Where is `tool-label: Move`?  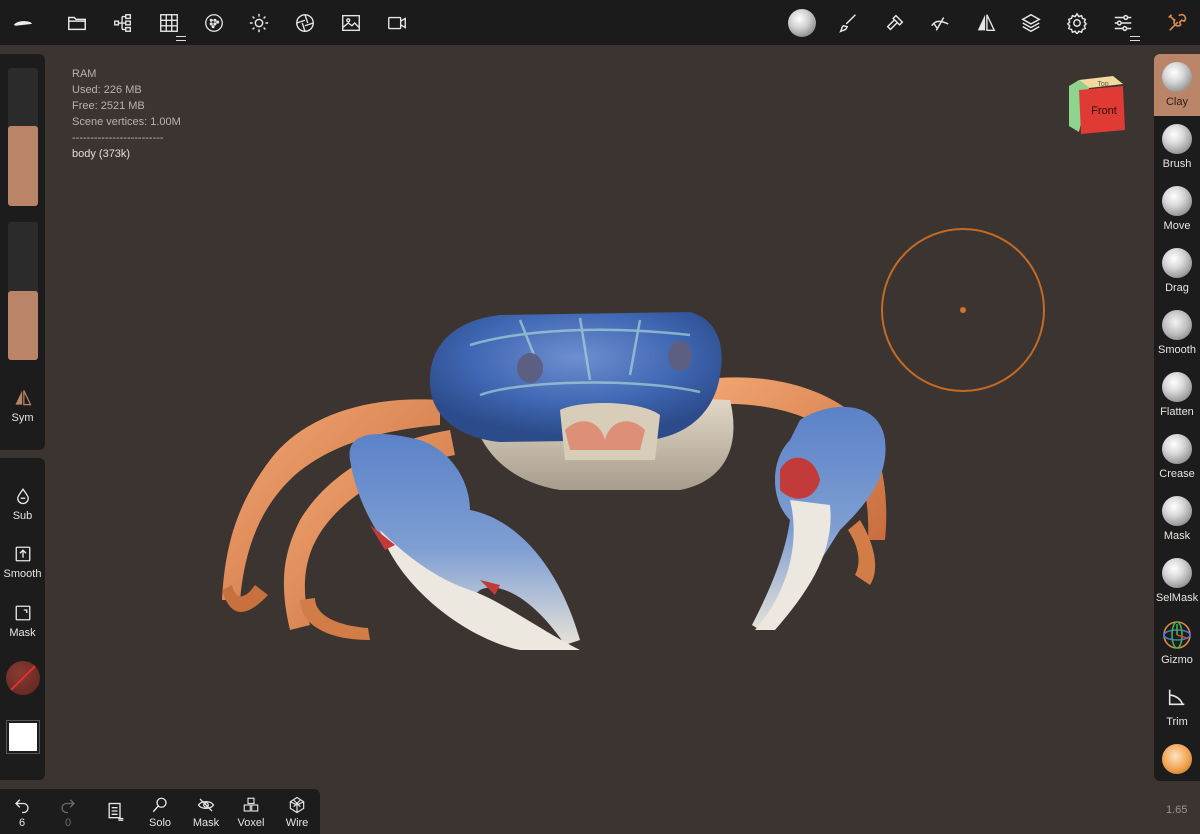
tool-label: Move is located at coordinates (1177, 226).